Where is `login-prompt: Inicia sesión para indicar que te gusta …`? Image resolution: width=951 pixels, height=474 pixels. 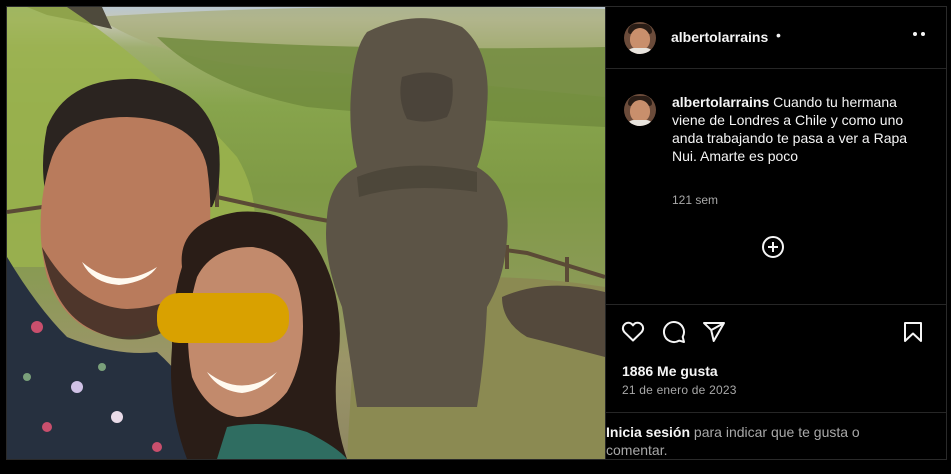
login-prompt: Inicia sesión para indicar que te gusta … is located at coordinates (776, 435).